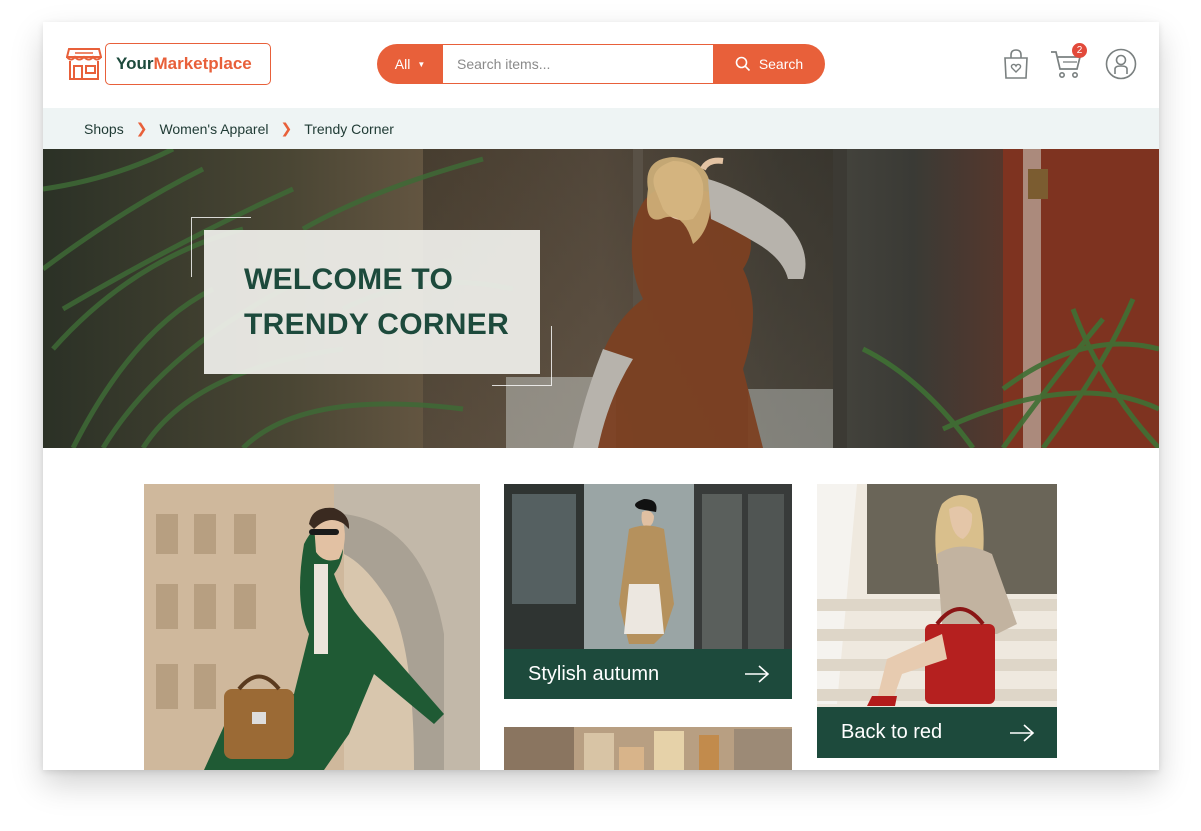 The image size is (1201, 831). I want to click on hero-title-line-1: WELCOME TO, so click(349, 279).